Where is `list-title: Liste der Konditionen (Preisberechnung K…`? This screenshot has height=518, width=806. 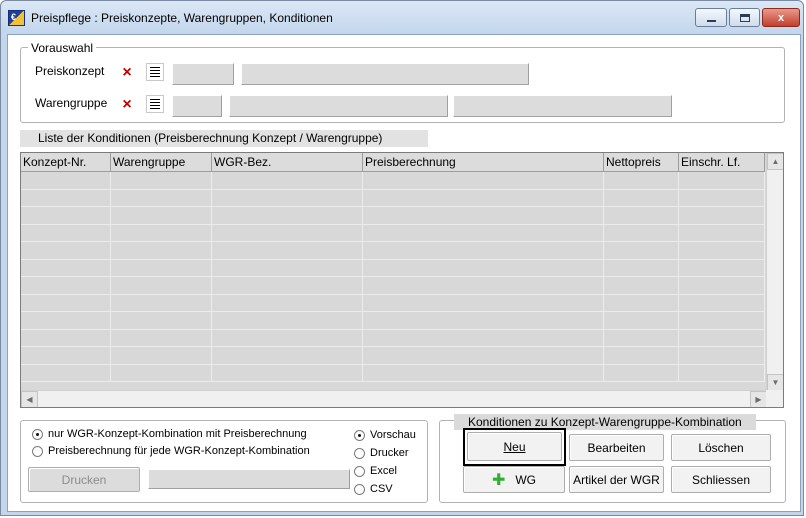
list-title: Liste der Konditionen (Preisberechnung K… is located at coordinates (224, 138).